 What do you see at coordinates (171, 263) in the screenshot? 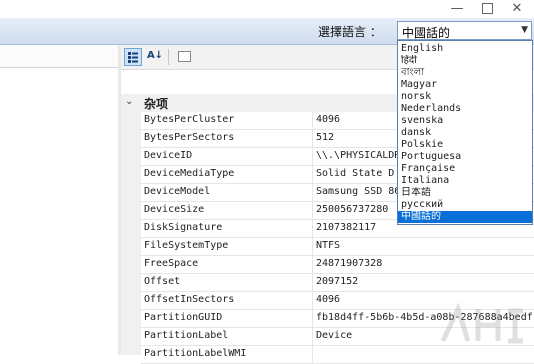
I see `property-key: FreeSpace` at bounding box center [171, 263].